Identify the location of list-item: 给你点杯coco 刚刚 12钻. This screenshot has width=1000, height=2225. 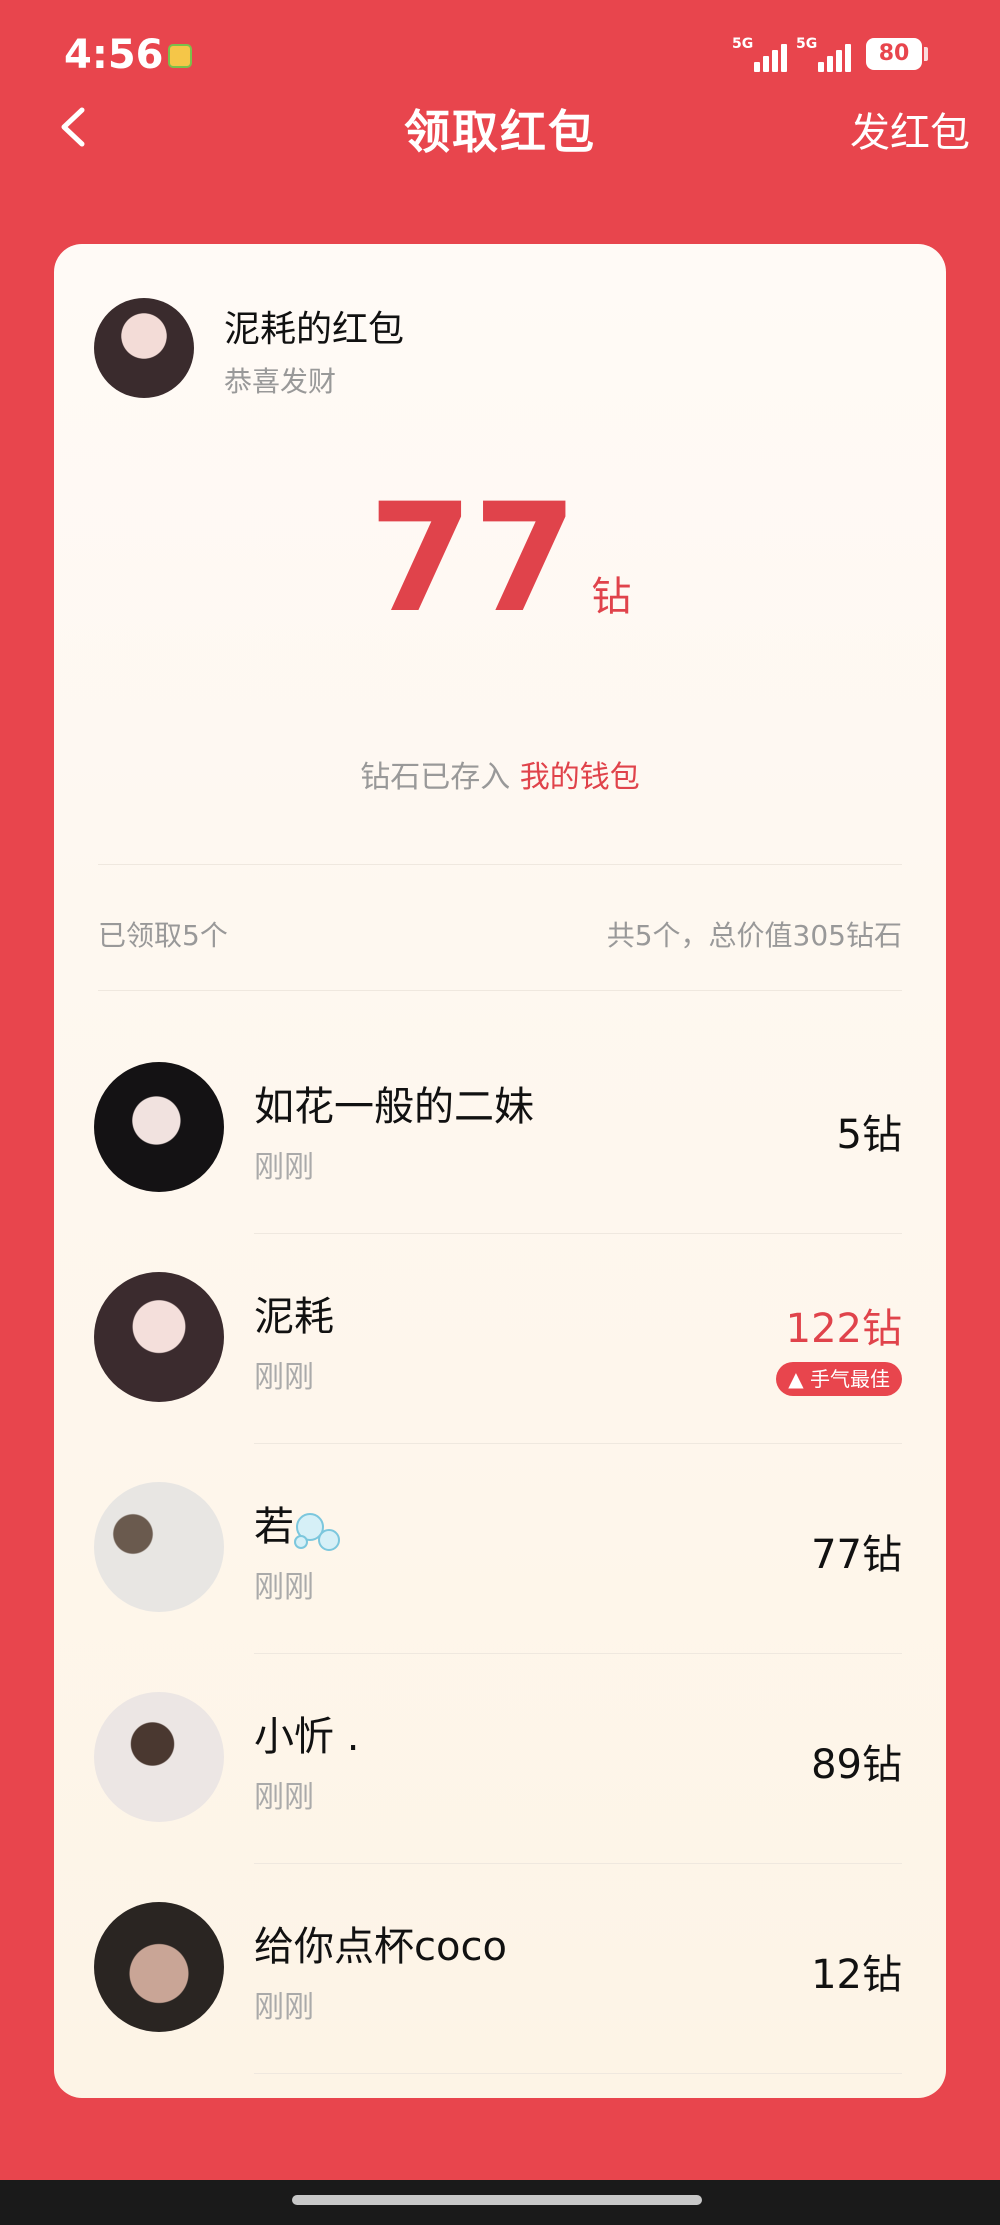
(500, 1969).